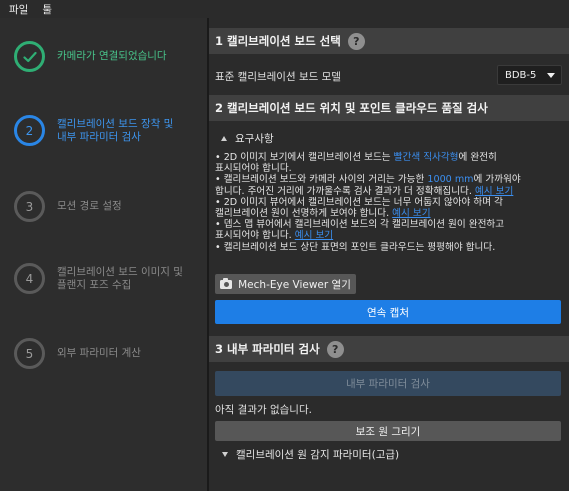 This screenshot has width=569, height=491. Describe the element at coordinates (254, 139) in the screenshot. I see `requirements-label: 요구사항` at that location.